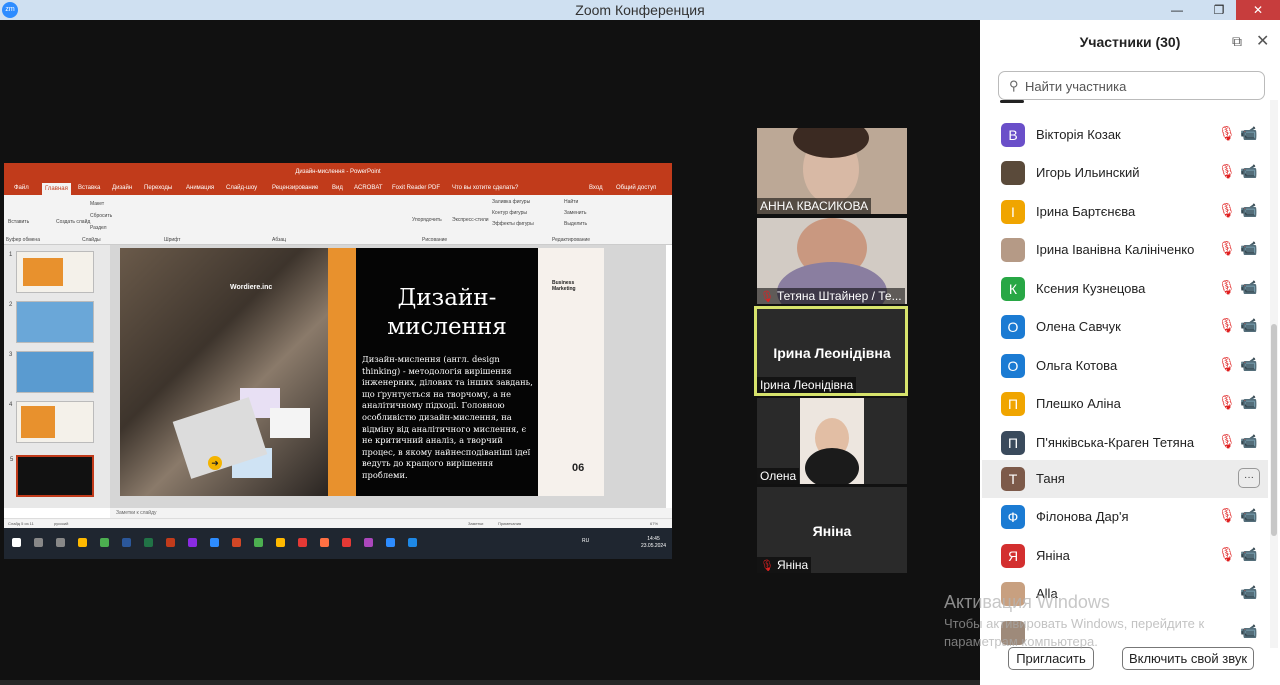 The width and height of the screenshot is (1280, 685). What do you see at coordinates (200, 188) in the screenshot?
I see `menu-animations: Анимация` at bounding box center [200, 188].